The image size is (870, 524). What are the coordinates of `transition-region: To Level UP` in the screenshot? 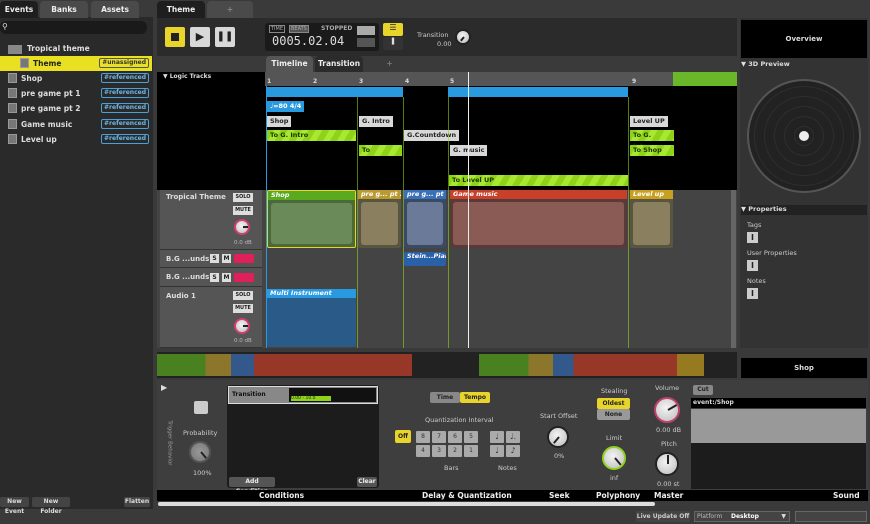 It's located at (538, 180).